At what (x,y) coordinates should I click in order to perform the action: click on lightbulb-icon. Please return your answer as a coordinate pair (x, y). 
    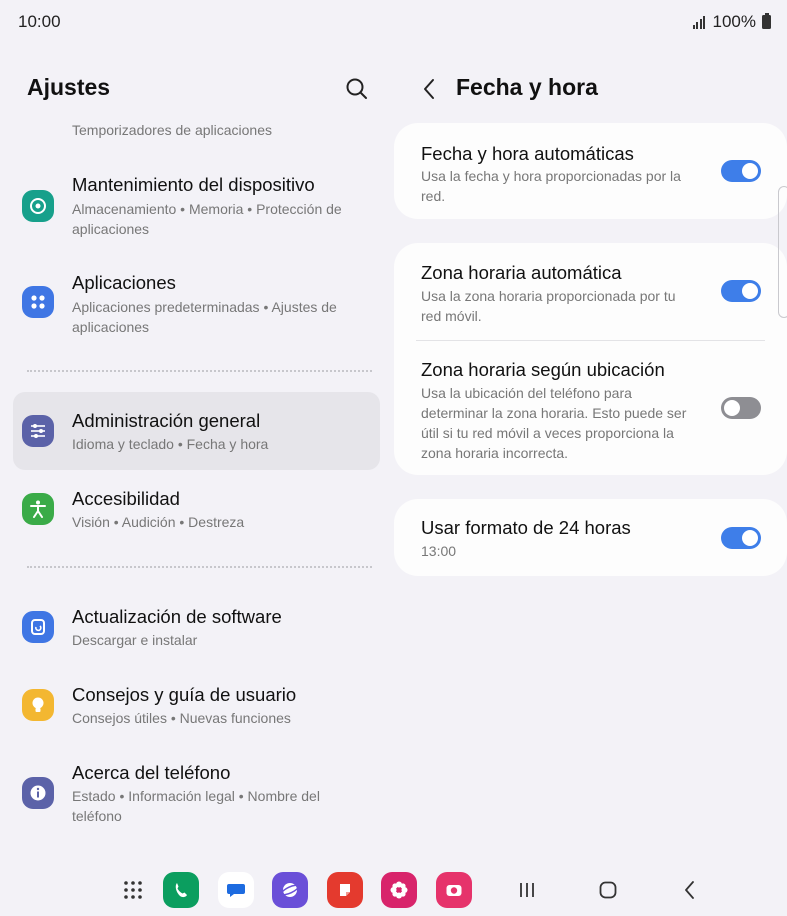
    Looking at the image, I should click on (38, 705).